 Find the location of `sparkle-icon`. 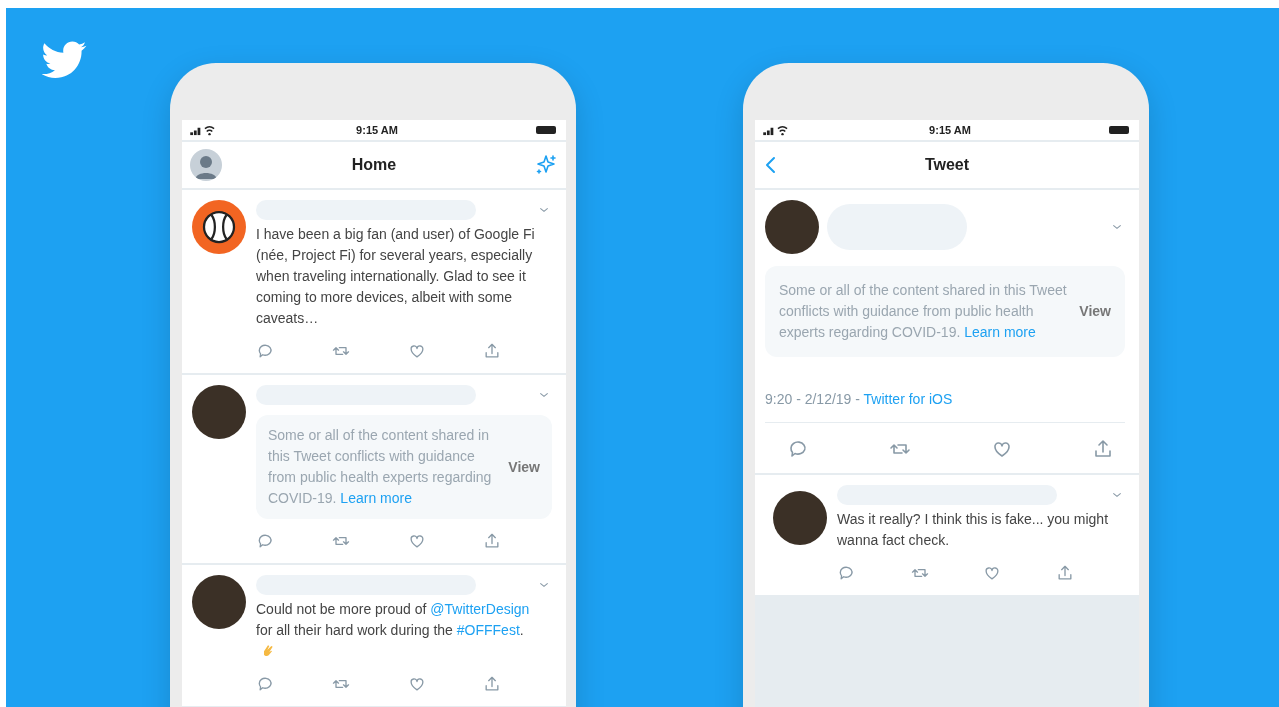

sparkle-icon is located at coordinates (546, 165).